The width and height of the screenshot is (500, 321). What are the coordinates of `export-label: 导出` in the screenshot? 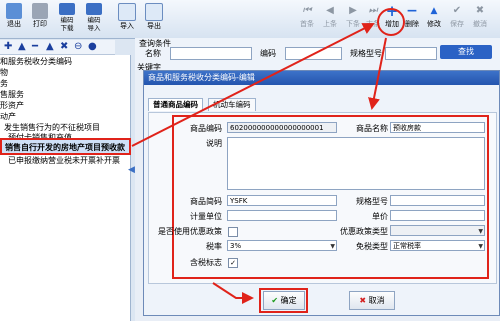 It's located at (154, 26).